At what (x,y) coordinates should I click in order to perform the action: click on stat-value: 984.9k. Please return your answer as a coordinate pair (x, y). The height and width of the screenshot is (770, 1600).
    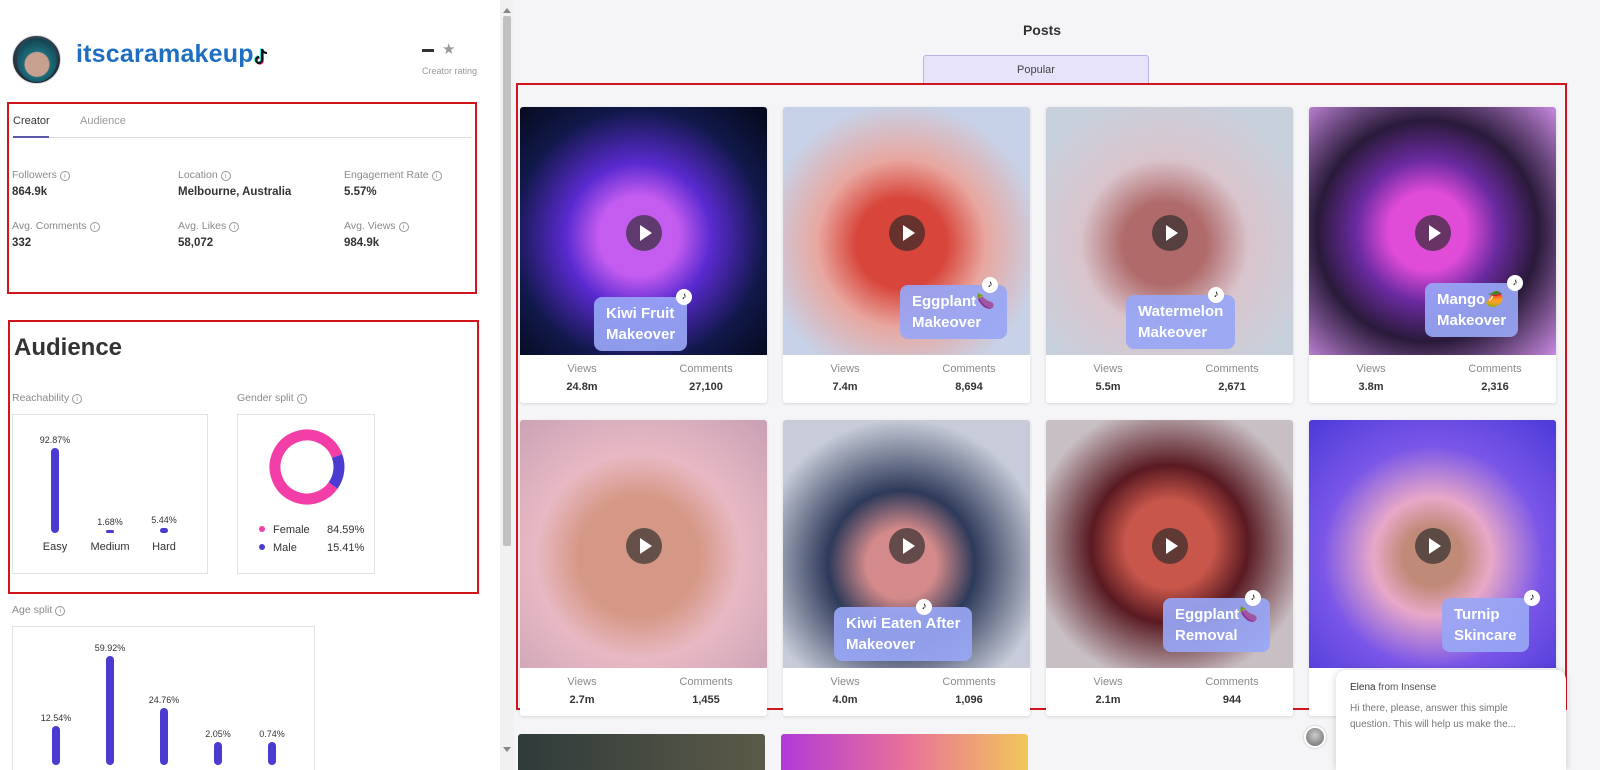
    Looking at the image, I should click on (362, 243).